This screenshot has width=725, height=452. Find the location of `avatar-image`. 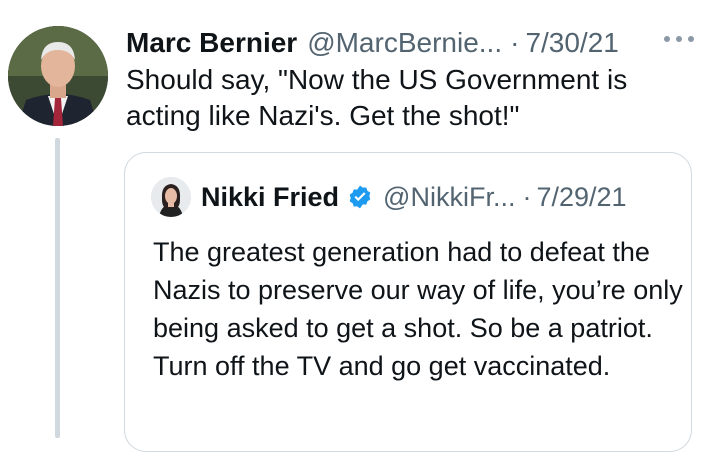

avatar-image is located at coordinates (58, 76).